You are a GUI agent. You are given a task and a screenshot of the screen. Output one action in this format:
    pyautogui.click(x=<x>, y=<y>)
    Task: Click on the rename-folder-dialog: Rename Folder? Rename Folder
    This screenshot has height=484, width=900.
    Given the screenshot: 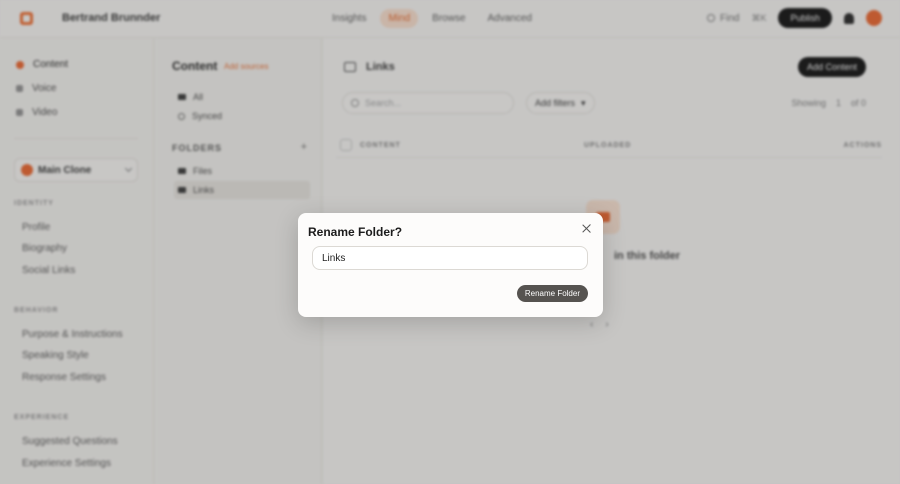 What is the action you would take?
    pyautogui.click(x=450, y=265)
    